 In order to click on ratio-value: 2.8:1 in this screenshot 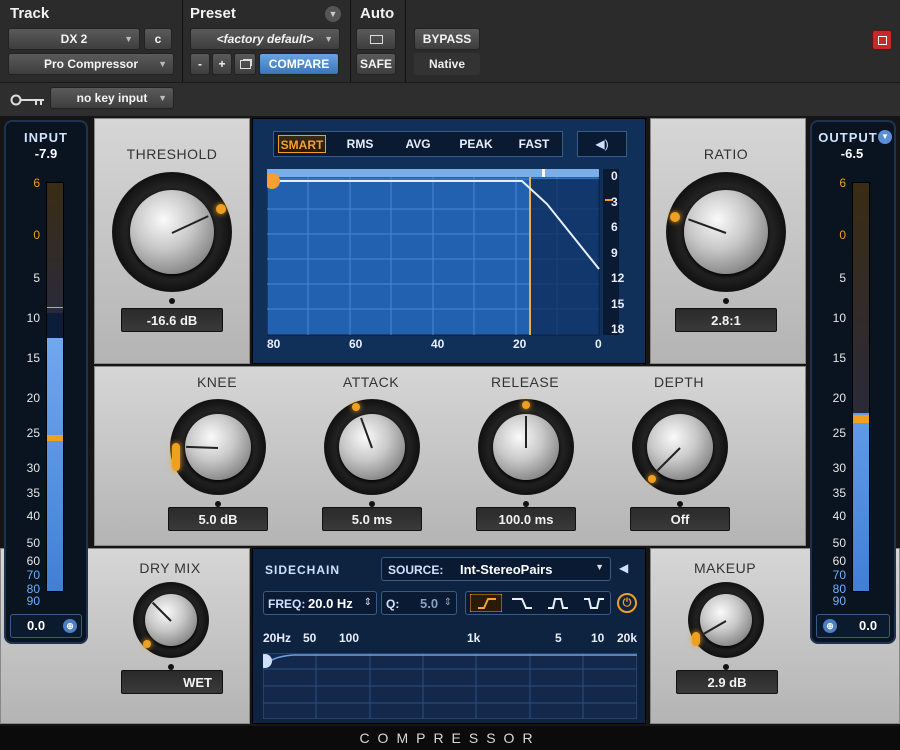, I will do `click(726, 320)`.